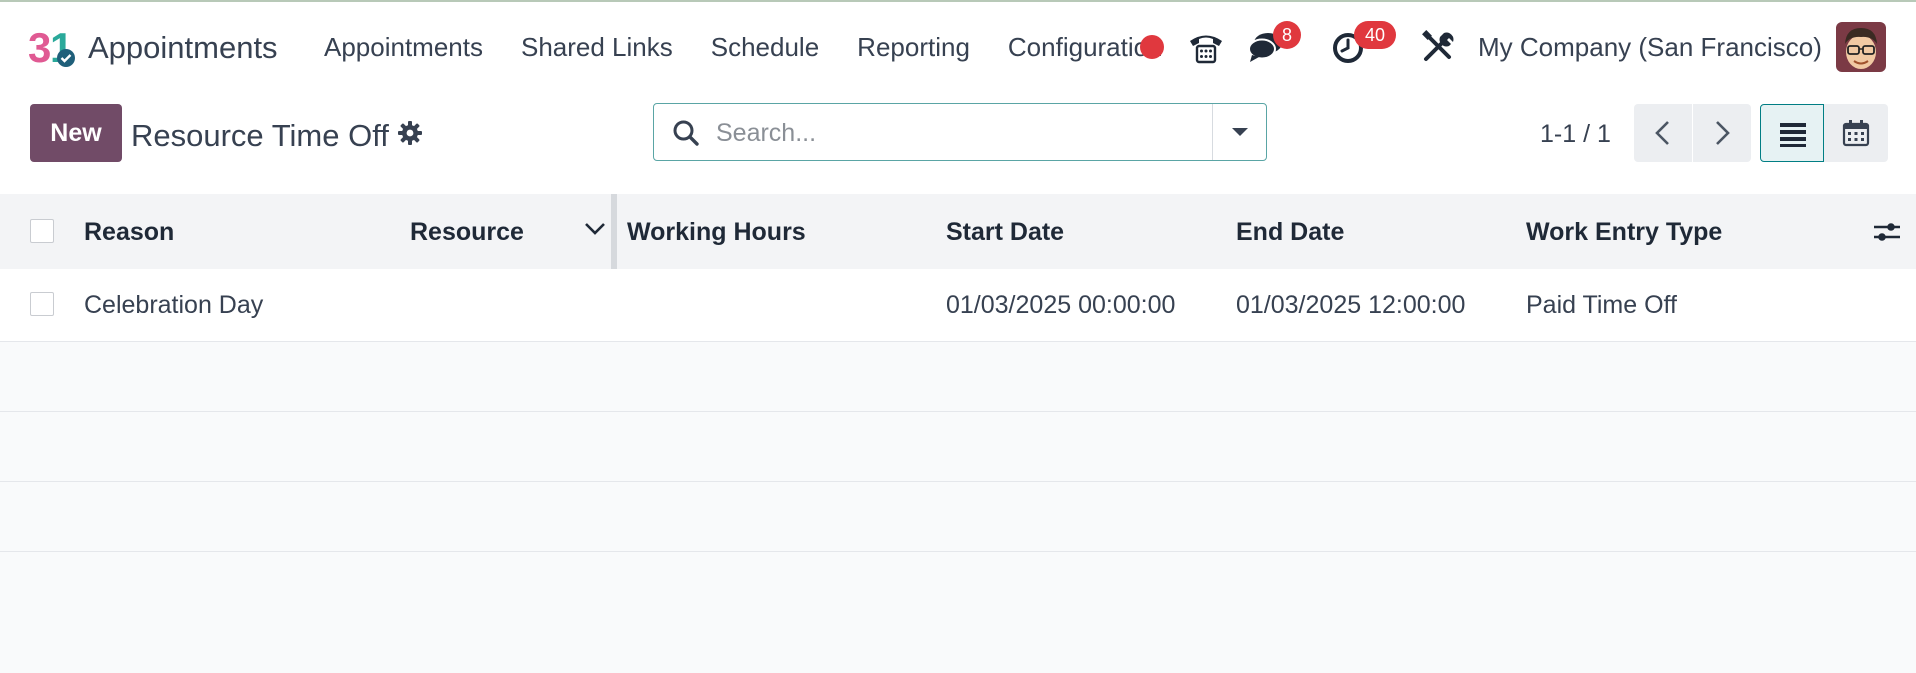 The image size is (1916, 673). I want to click on new-button: New, so click(76, 133).